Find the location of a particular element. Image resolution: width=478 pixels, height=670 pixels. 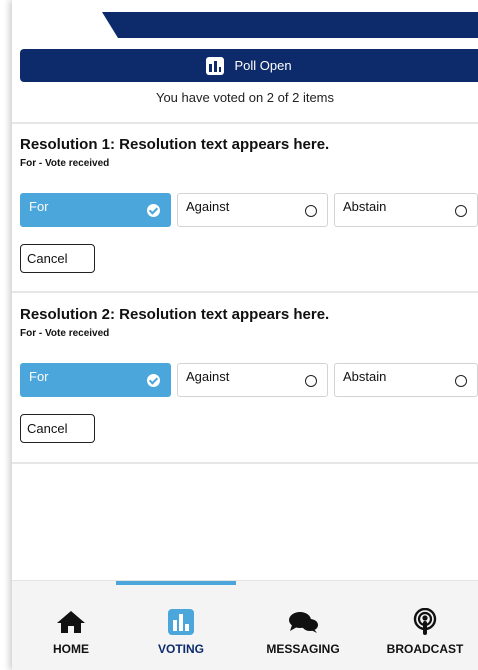

poll-status-label: Poll Open is located at coordinates (263, 65).